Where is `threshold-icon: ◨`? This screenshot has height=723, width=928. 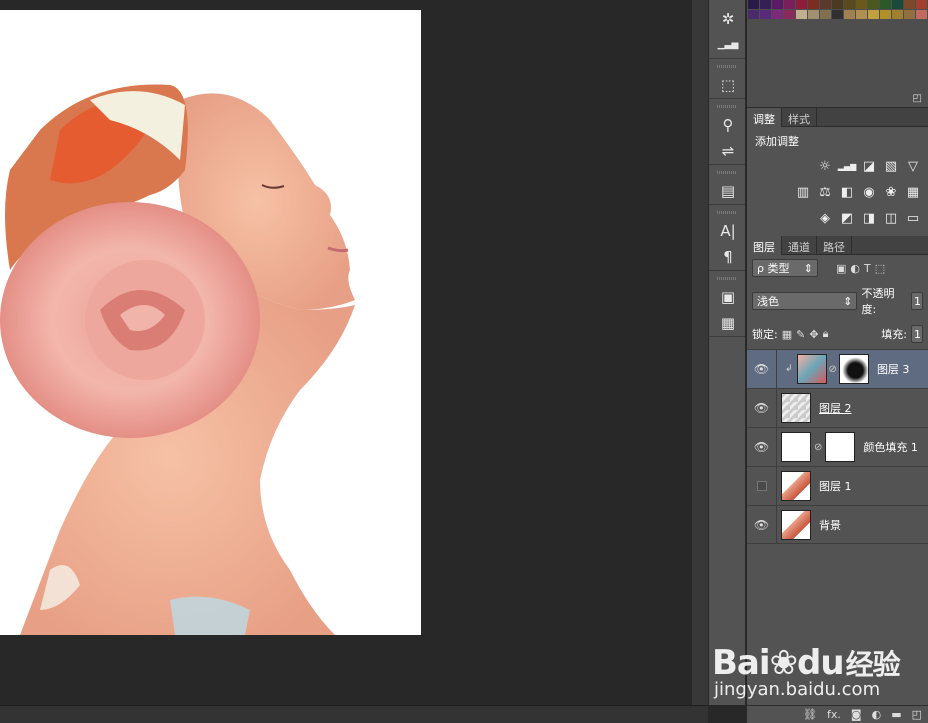 threshold-icon: ◨ is located at coordinates (869, 218).